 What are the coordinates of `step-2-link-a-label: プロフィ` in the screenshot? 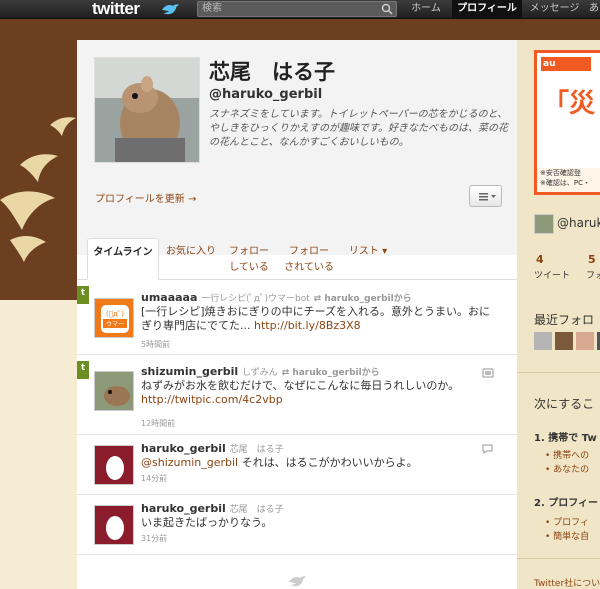 It's located at (571, 523).